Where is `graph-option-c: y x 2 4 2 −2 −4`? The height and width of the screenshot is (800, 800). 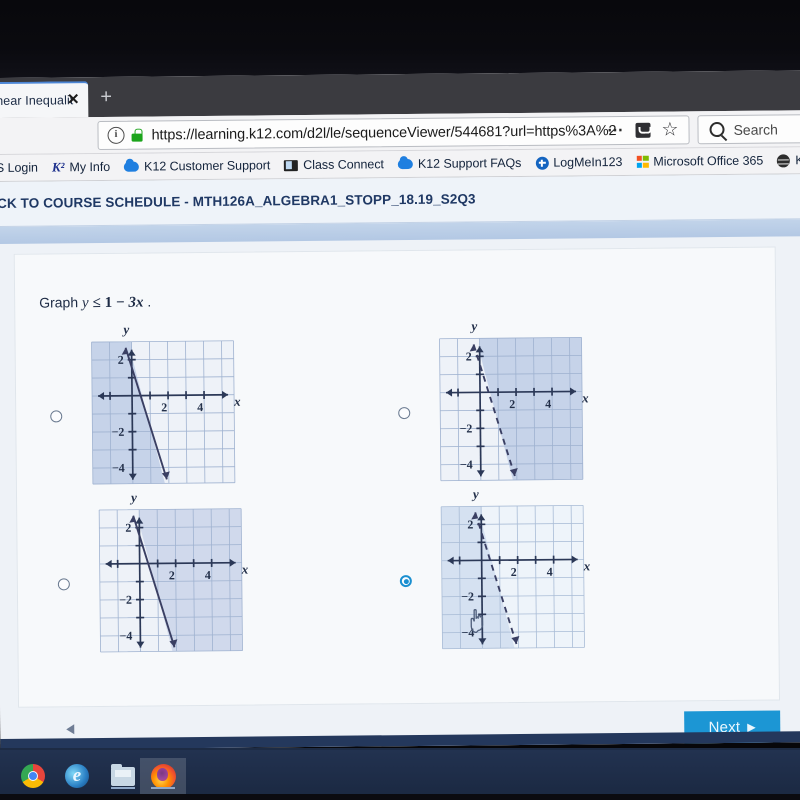
graph-option-c: y x 2 4 2 −2 −4 is located at coordinates (172, 575).